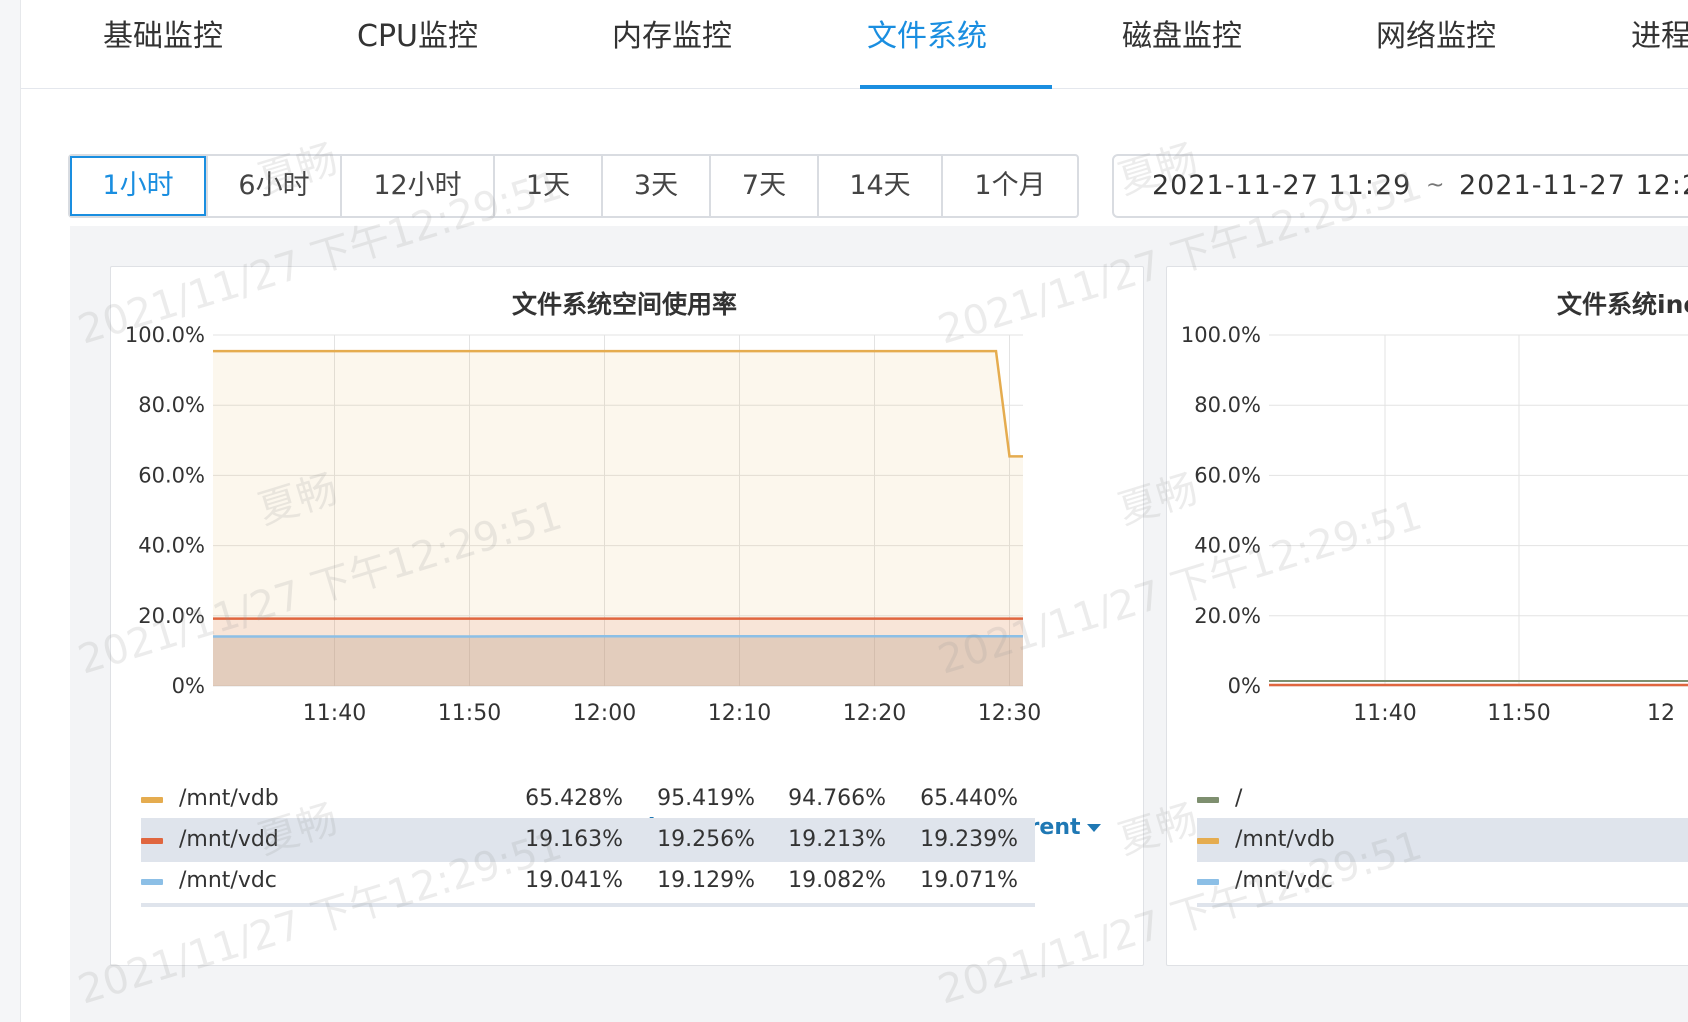 The width and height of the screenshot is (1688, 1022). What do you see at coordinates (1434, 524) in the screenshot?
I see `filesystem-inode-chart: 100.0% 80.0% 60.0% 40.0% 20.0% 0% 11:40 11:50 12` at bounding box center [1434, 524].